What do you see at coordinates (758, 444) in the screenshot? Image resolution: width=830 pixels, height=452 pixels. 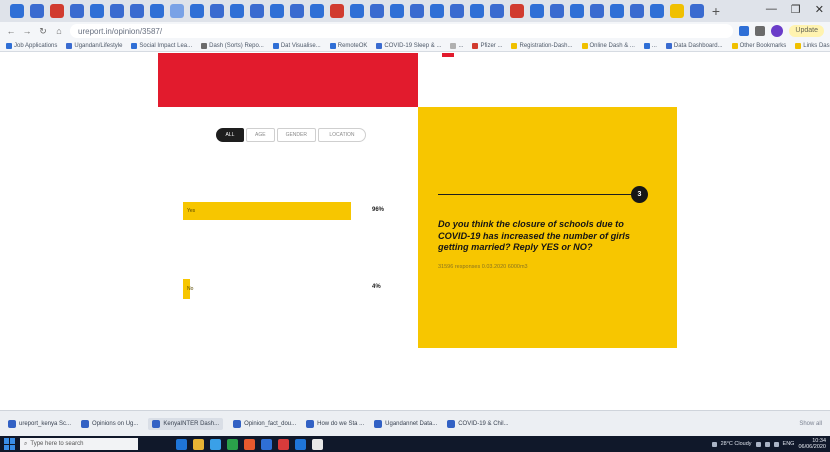 I see `network-icon` at bounding box center [758, 444].